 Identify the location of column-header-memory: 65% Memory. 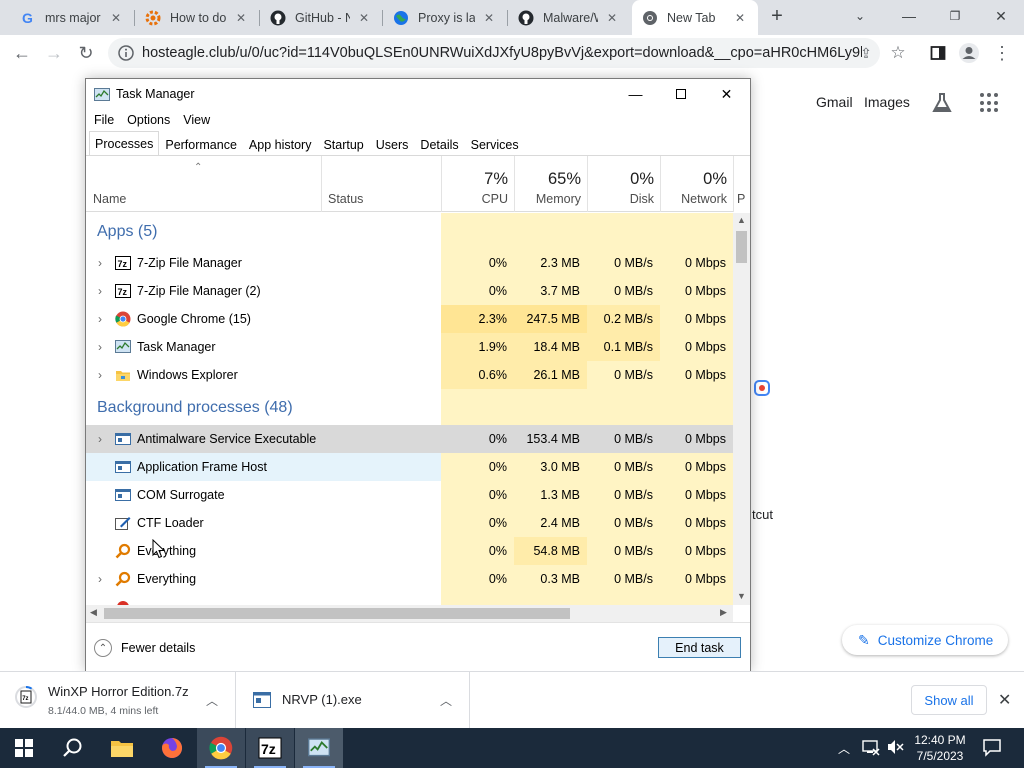
(550, 184).